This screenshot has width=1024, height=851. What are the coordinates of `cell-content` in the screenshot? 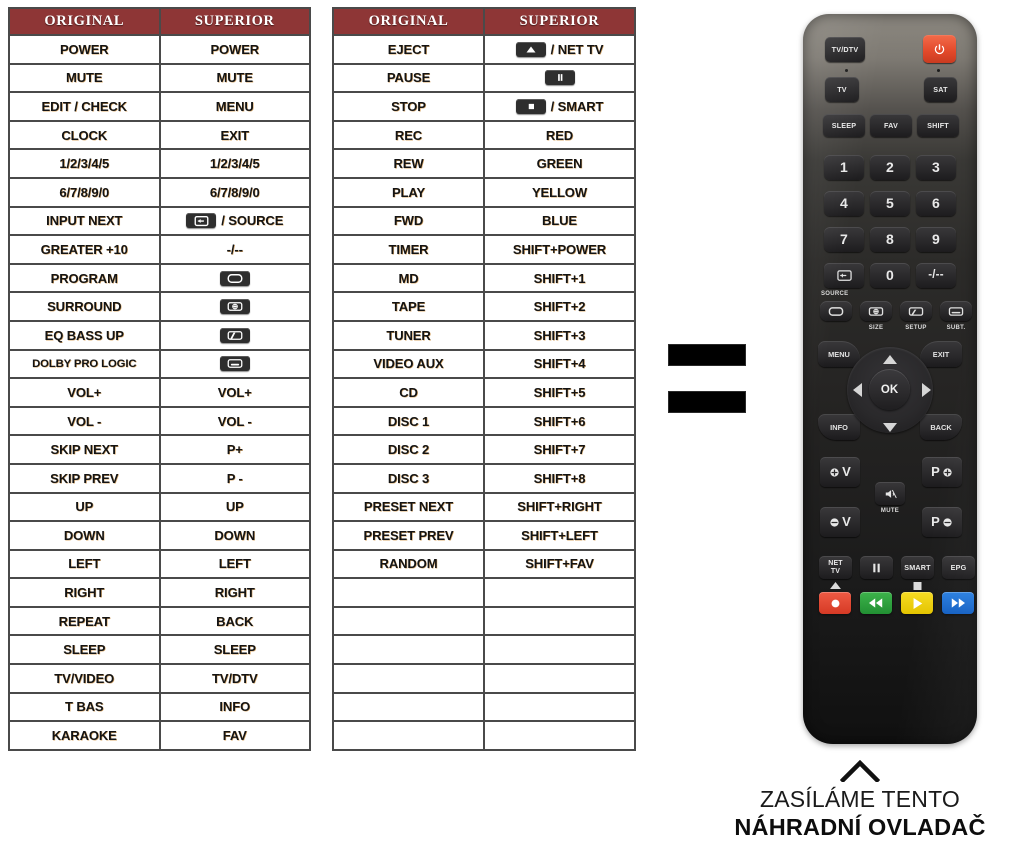 It's located at (235, 306).